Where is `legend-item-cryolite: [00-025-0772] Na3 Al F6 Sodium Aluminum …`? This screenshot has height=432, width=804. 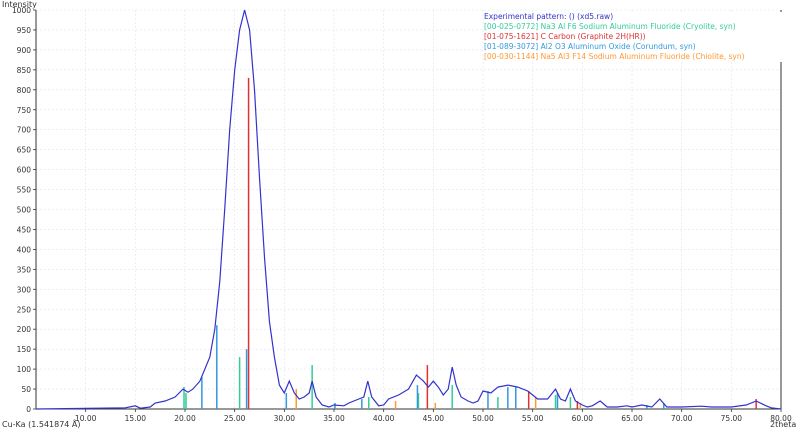 legend-item-cryolite: [00-025-0772] Na3 Al F6 Sodium Aluminum … is located at coordinates (610, 26).